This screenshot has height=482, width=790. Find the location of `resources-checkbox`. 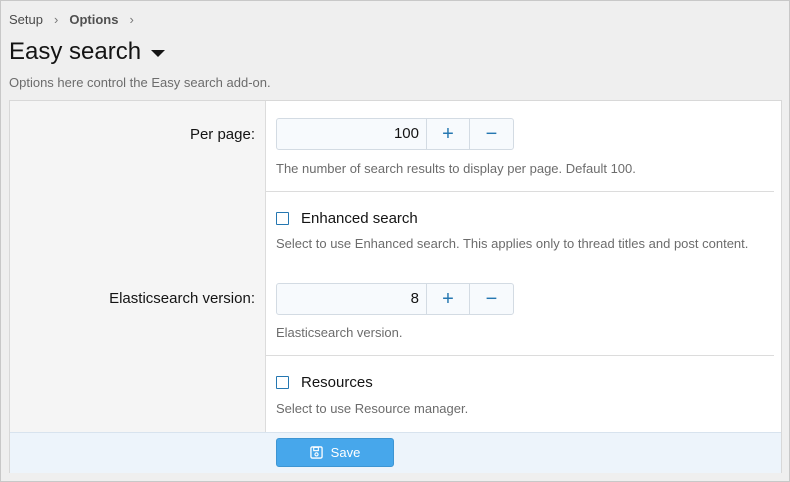

resources-checkbox is located at coordinates (282, 382).